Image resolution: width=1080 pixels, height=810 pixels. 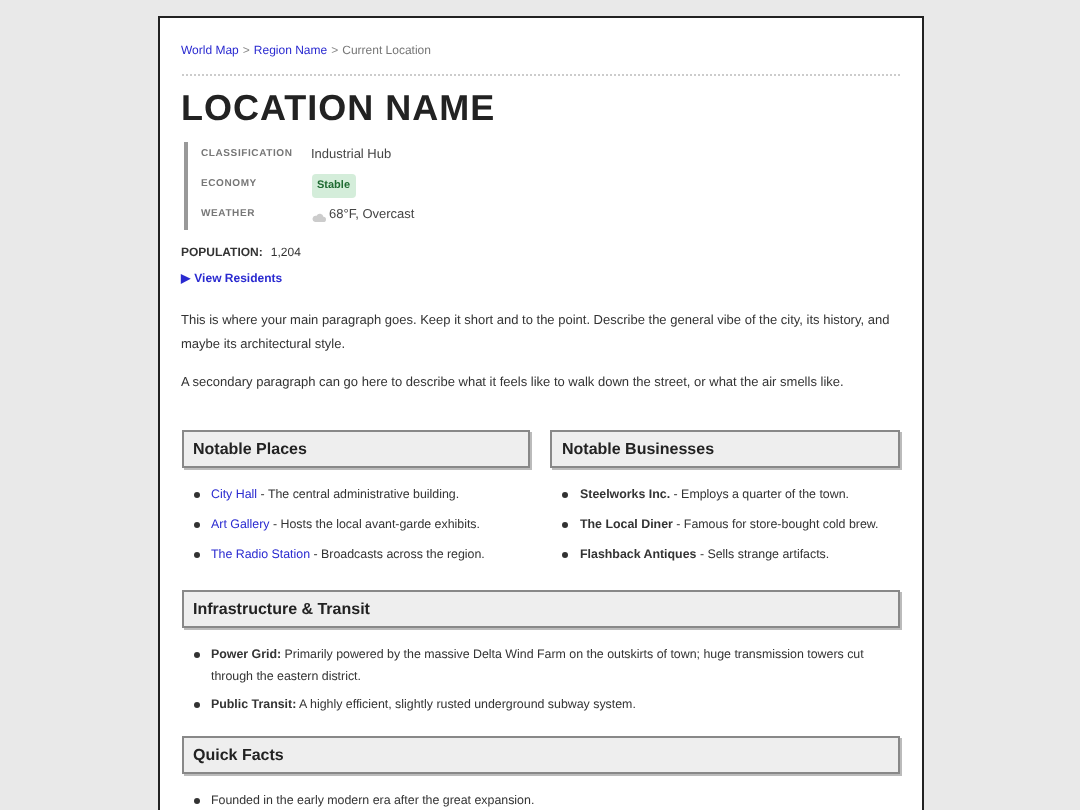 I want to click on section-header: Notable Places, so click(x=355, y=449).